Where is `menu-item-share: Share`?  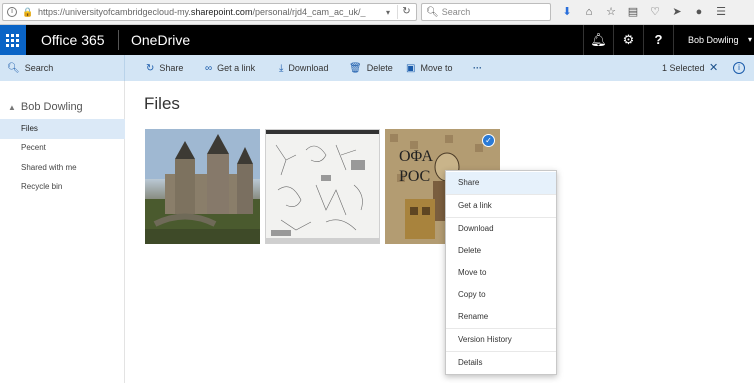 menu-item-share: Share is located at coordinates (501, 183).